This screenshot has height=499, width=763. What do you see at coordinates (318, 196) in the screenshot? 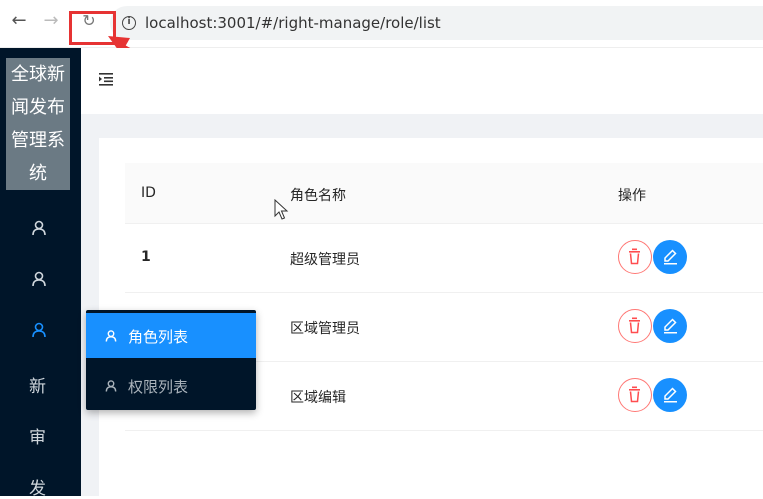
I see `column-header-role-name: 角色名称` at bounding box center [318, 196].